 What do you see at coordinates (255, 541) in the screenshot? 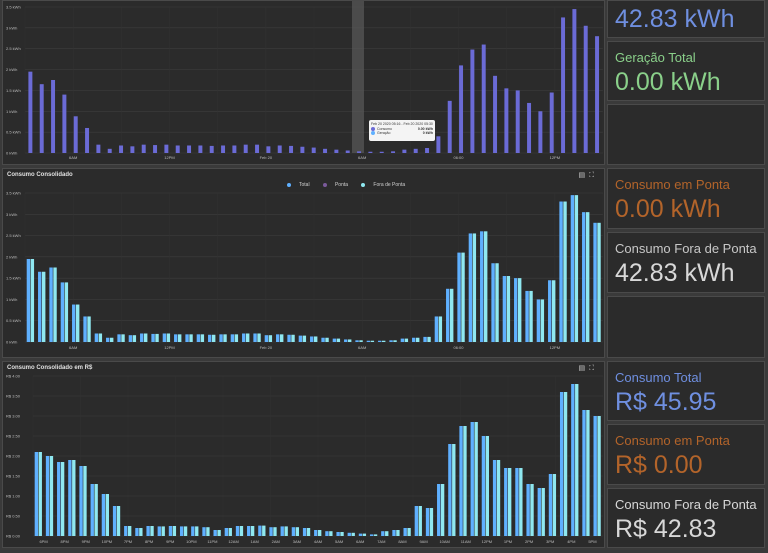
I see `x-tick-label: 1AM` at bounding box center [255, 541].